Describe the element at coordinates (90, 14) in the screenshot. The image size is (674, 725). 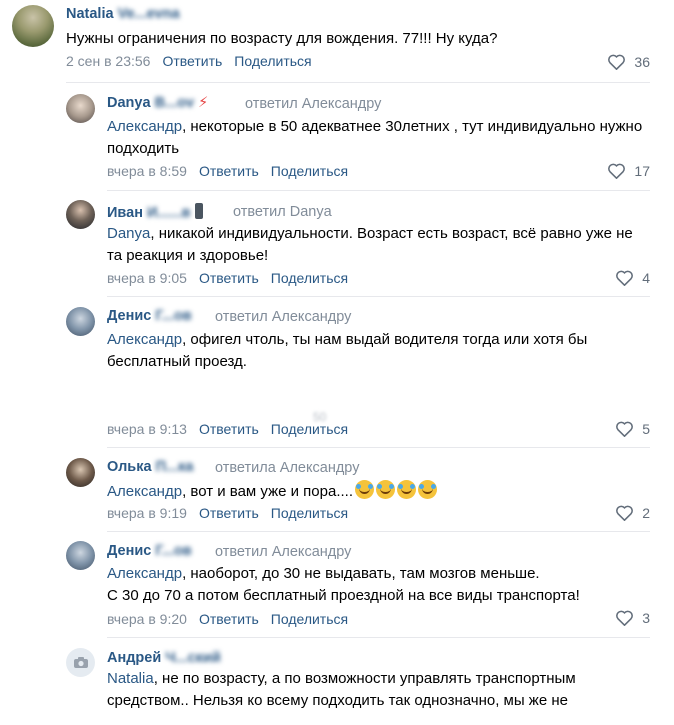
I see `author-first-name: Natalia` at that location.